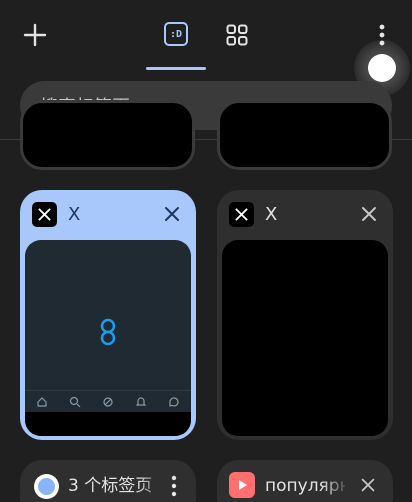  Describe the element at coordinates (141, 401) in the screenshot. I see `bell-icon` at that location.